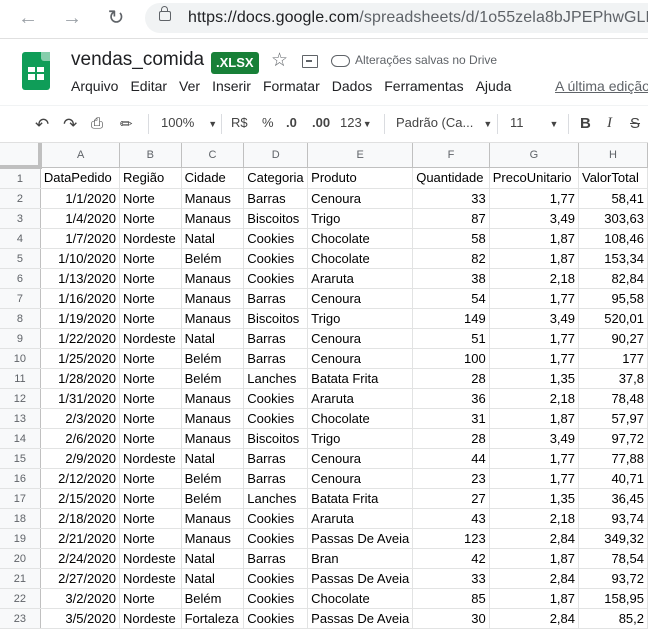 This screenshot has width=648, height=631. What do you see at coordinates (534, 278) in the screenshot?
I see `cell: 2,18` at bounding box center [534, 278].